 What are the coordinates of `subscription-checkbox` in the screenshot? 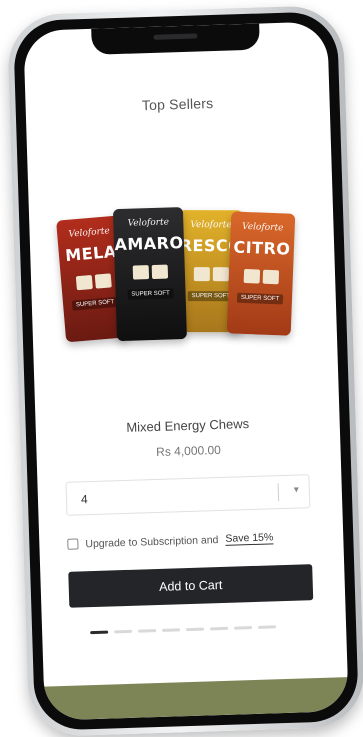 It's located at (73, 544).